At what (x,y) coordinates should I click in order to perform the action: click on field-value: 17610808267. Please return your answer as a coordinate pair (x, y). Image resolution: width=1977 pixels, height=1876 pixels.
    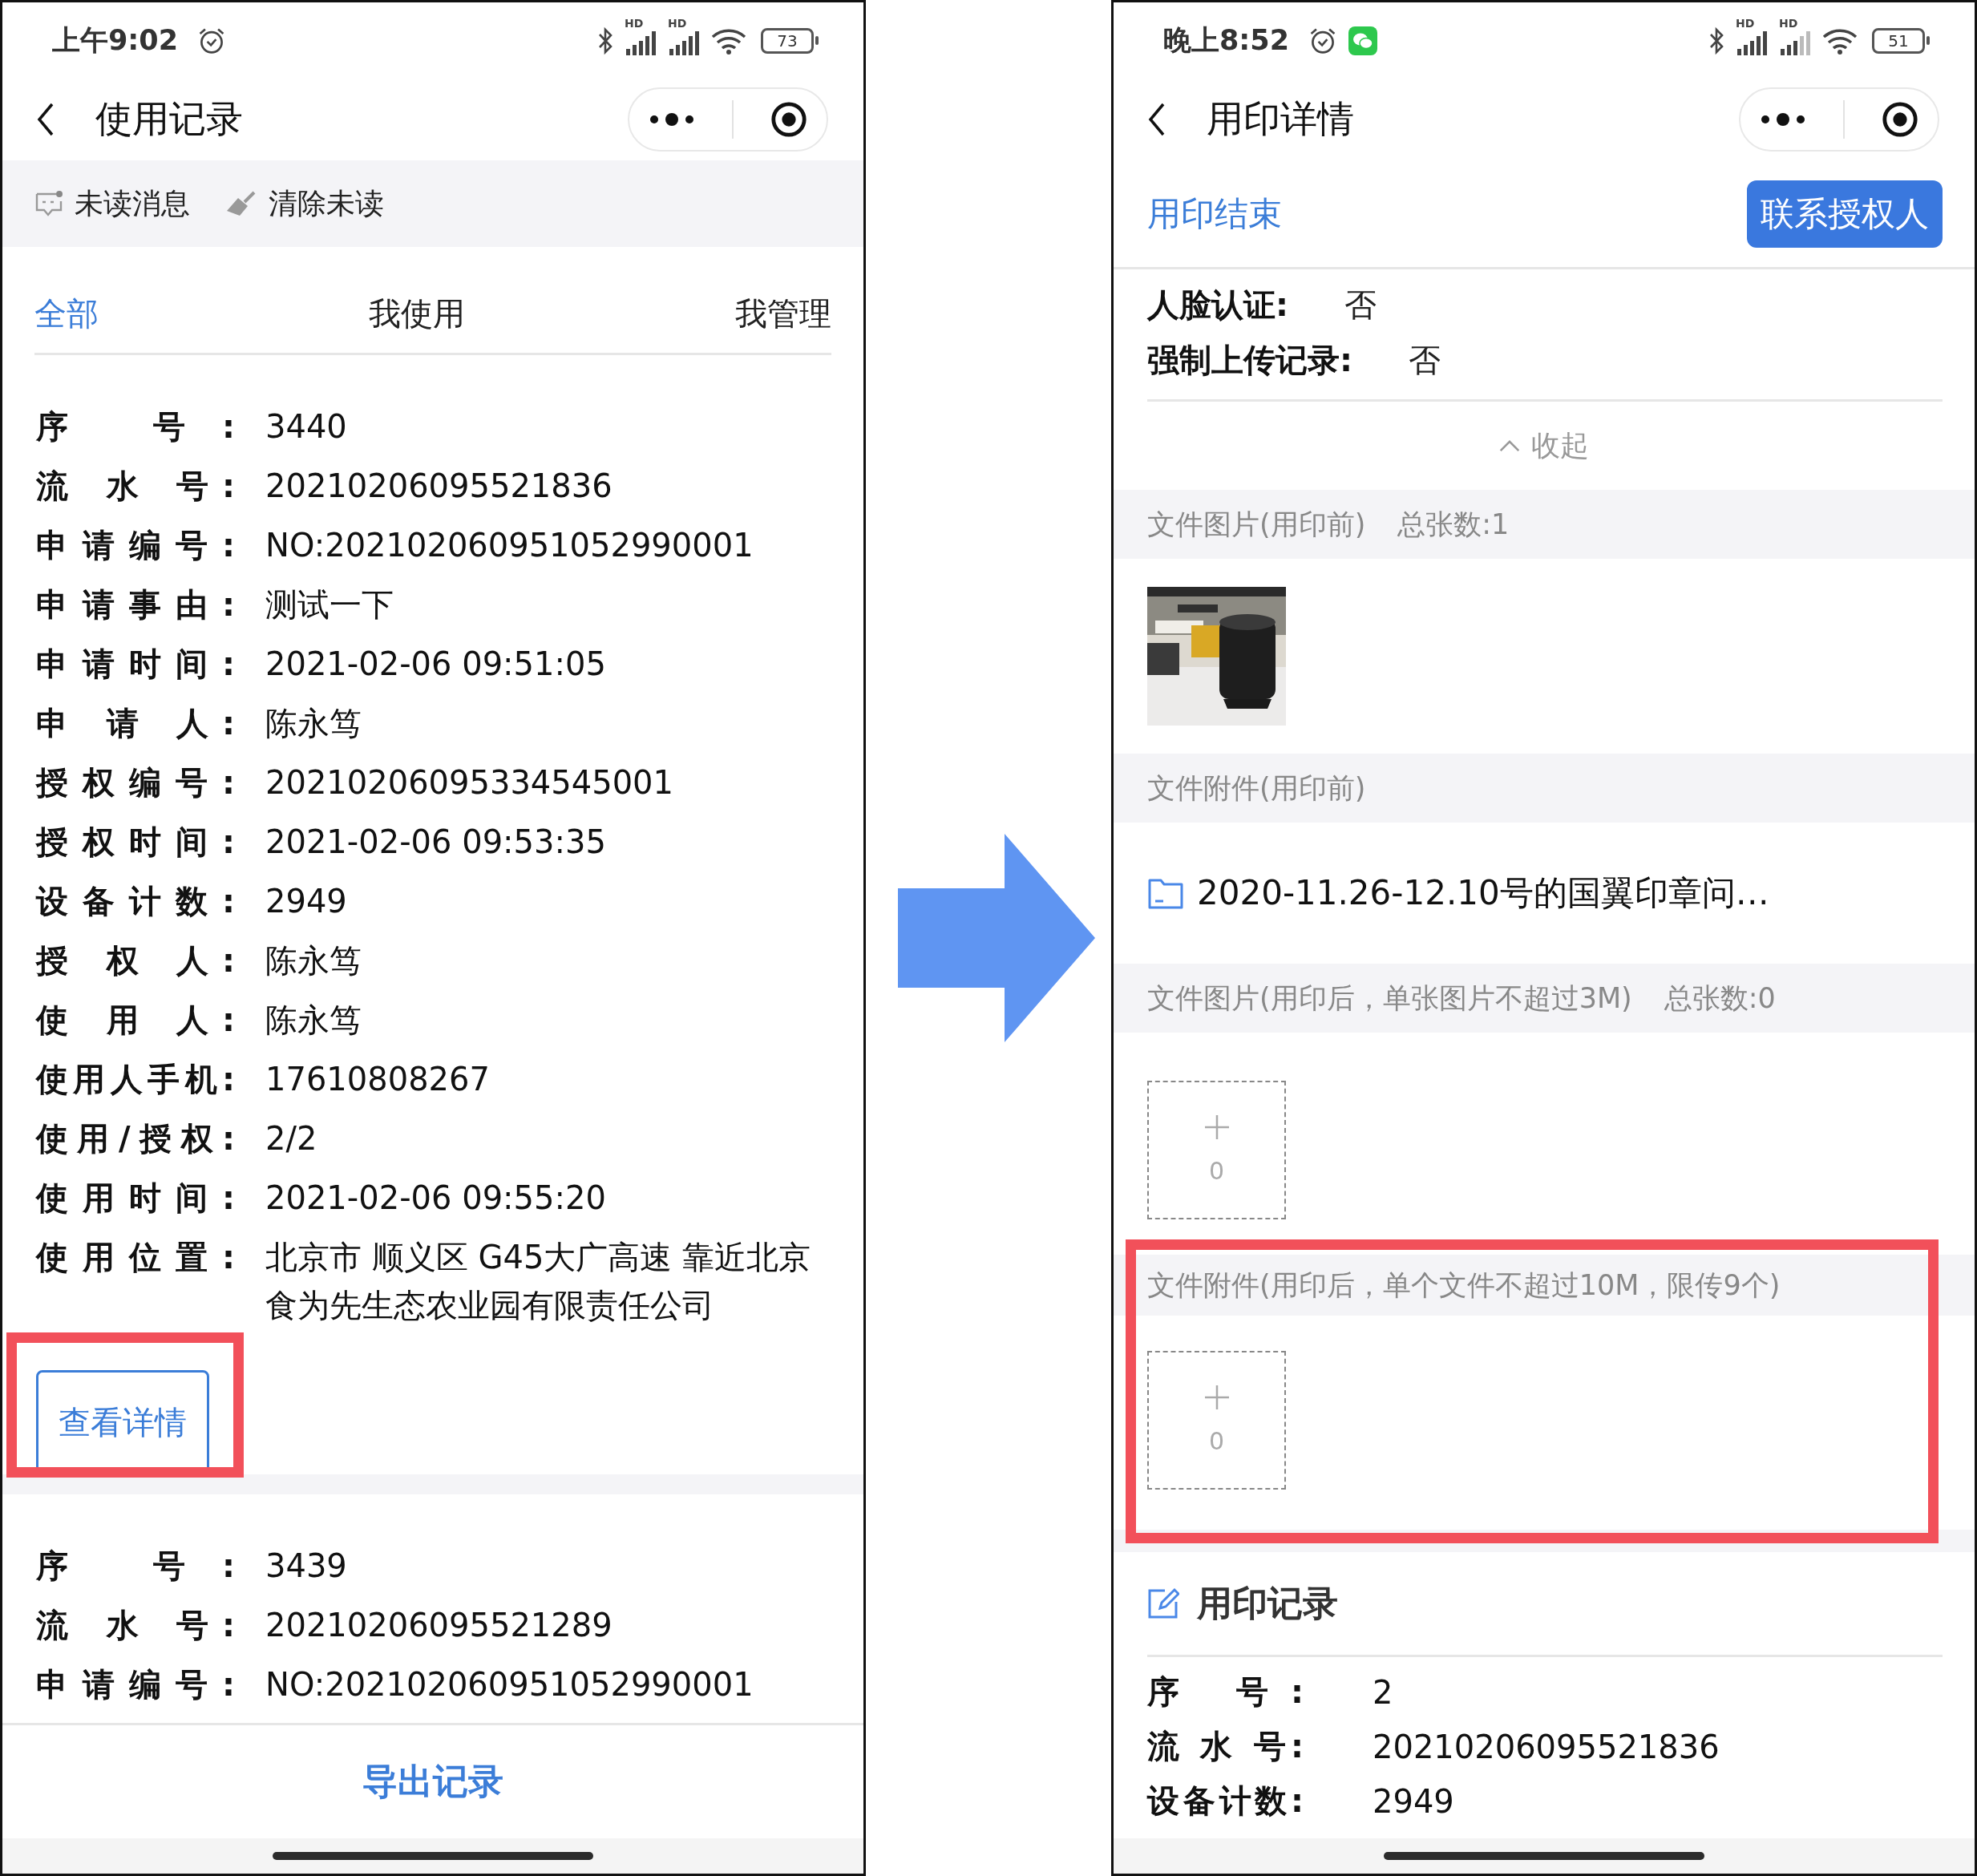
    Looking at the image, I should click on (377, 1080).